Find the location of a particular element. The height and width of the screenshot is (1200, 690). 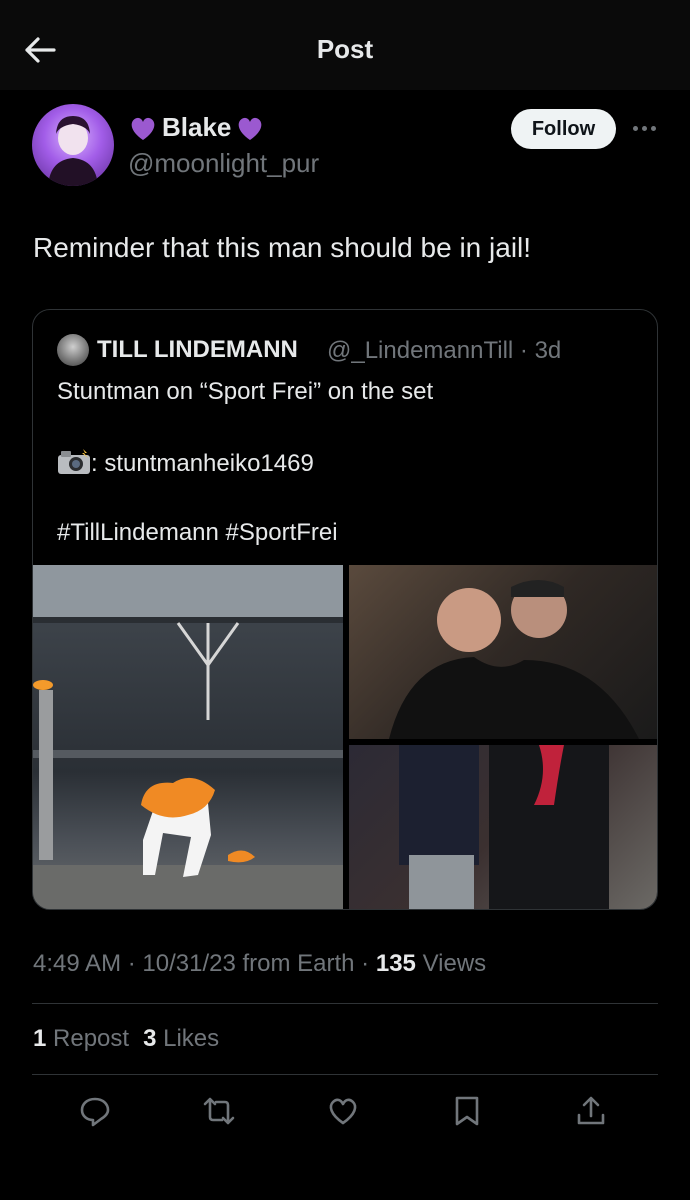

post-date: 10/31/23 is located at coordinates (189, 963).